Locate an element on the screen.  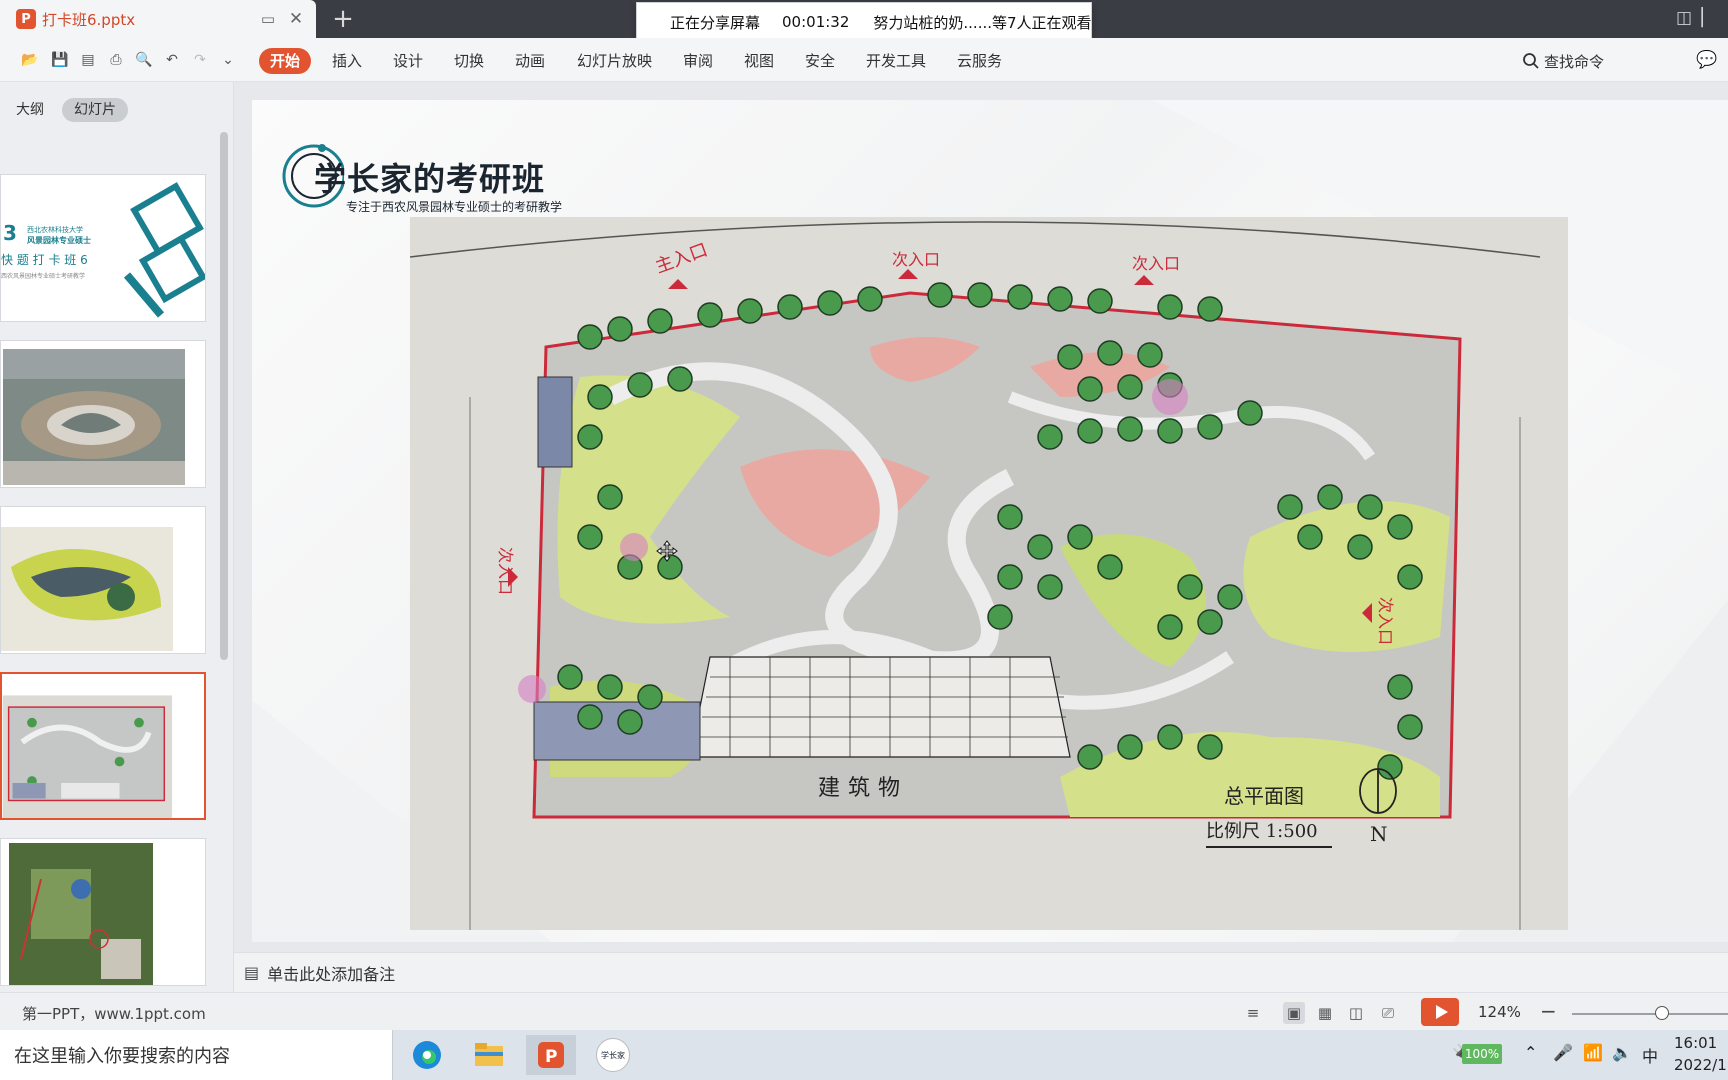
slide-sorter-icon: ▦ is located at coordinates (1325, 1013).